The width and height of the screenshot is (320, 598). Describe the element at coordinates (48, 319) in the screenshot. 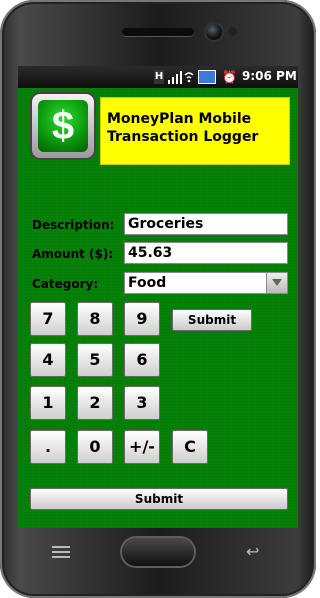

I see `key-7: 7` at that location.